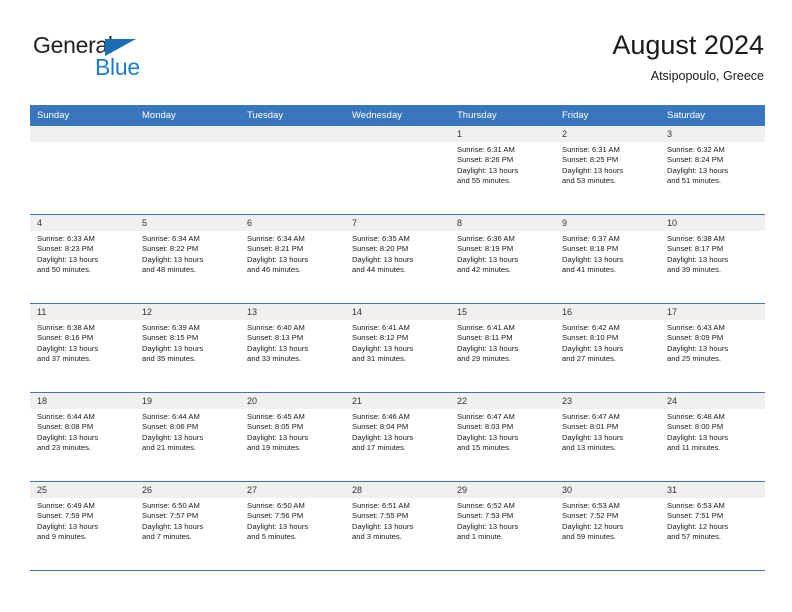 The width and height of the screenshot is (792, 612). Describe the element at coordinates (379, 359) in the screenshot. I see `daylight-text-line2: and 31 minutes.` at that location.